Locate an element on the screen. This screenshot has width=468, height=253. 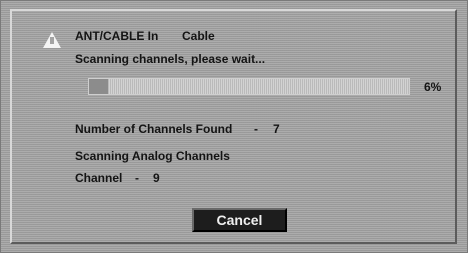
channel-value: 9 is located at coordinates (156, 178).